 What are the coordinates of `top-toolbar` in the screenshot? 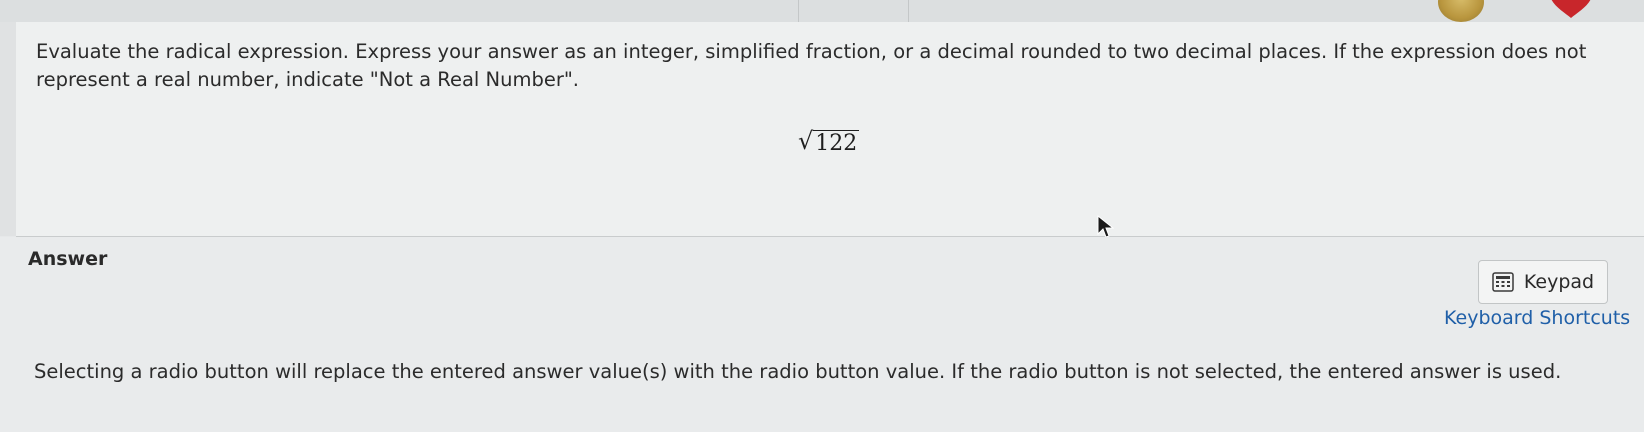 It's located at (822, 11).